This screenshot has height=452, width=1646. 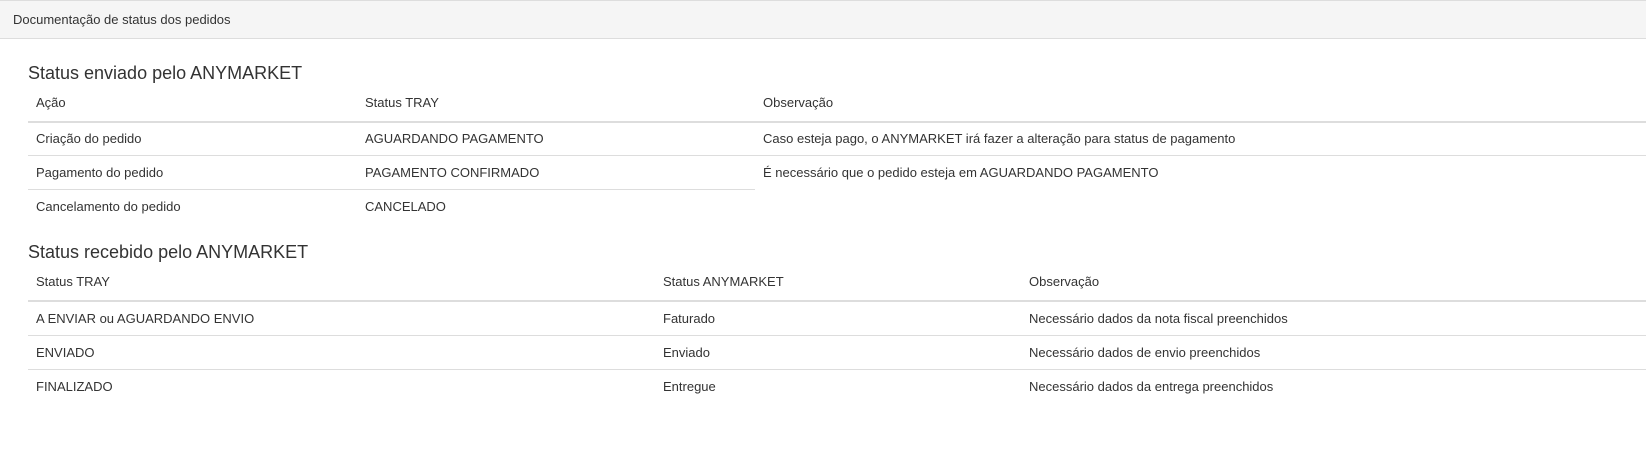 What do you see at coordinates (192, 138) in the screenshot?
I see `cell-acao: Criação do pedido` at bounding box center [192, 138].